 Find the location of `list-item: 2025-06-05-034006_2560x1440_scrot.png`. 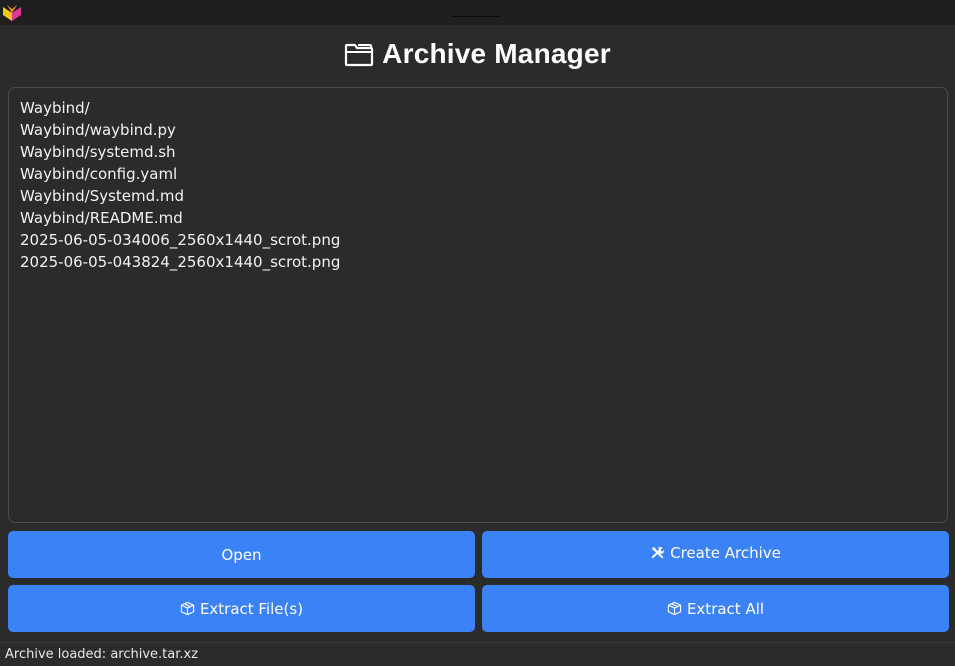

list-item: 2025-06-05-034006_2560x1440_scrot.png is located at coordinates (478, 240).